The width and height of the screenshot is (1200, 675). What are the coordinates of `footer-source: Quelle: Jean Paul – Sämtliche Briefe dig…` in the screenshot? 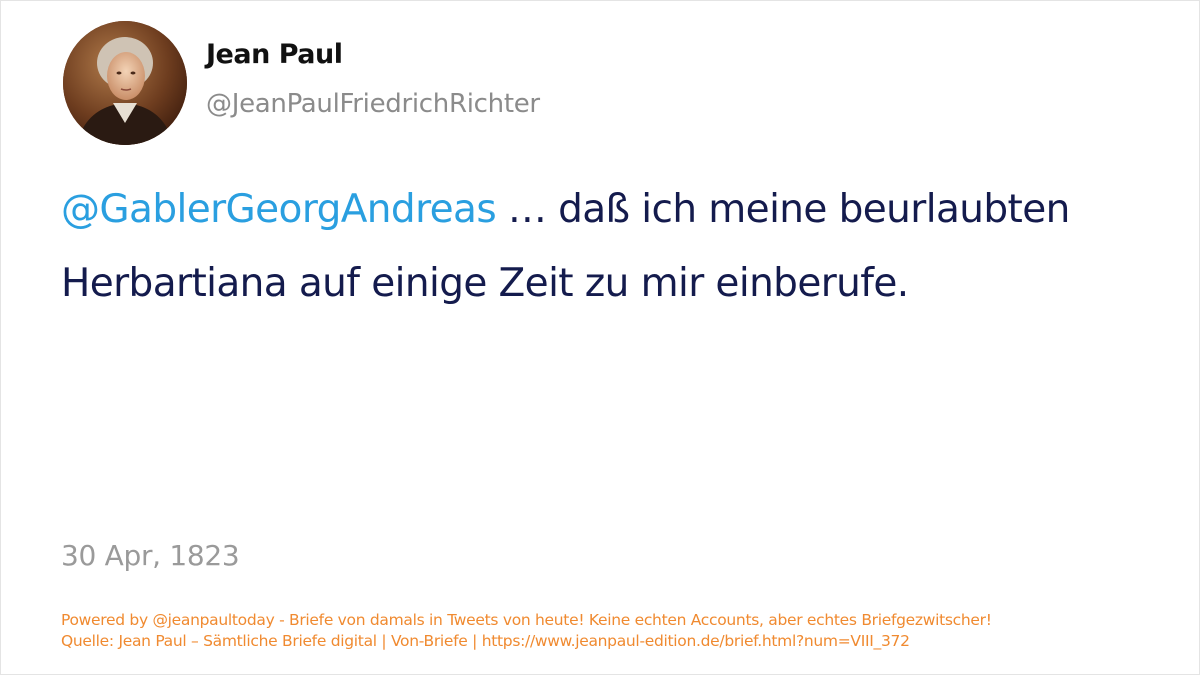 It's located at (485, 641).